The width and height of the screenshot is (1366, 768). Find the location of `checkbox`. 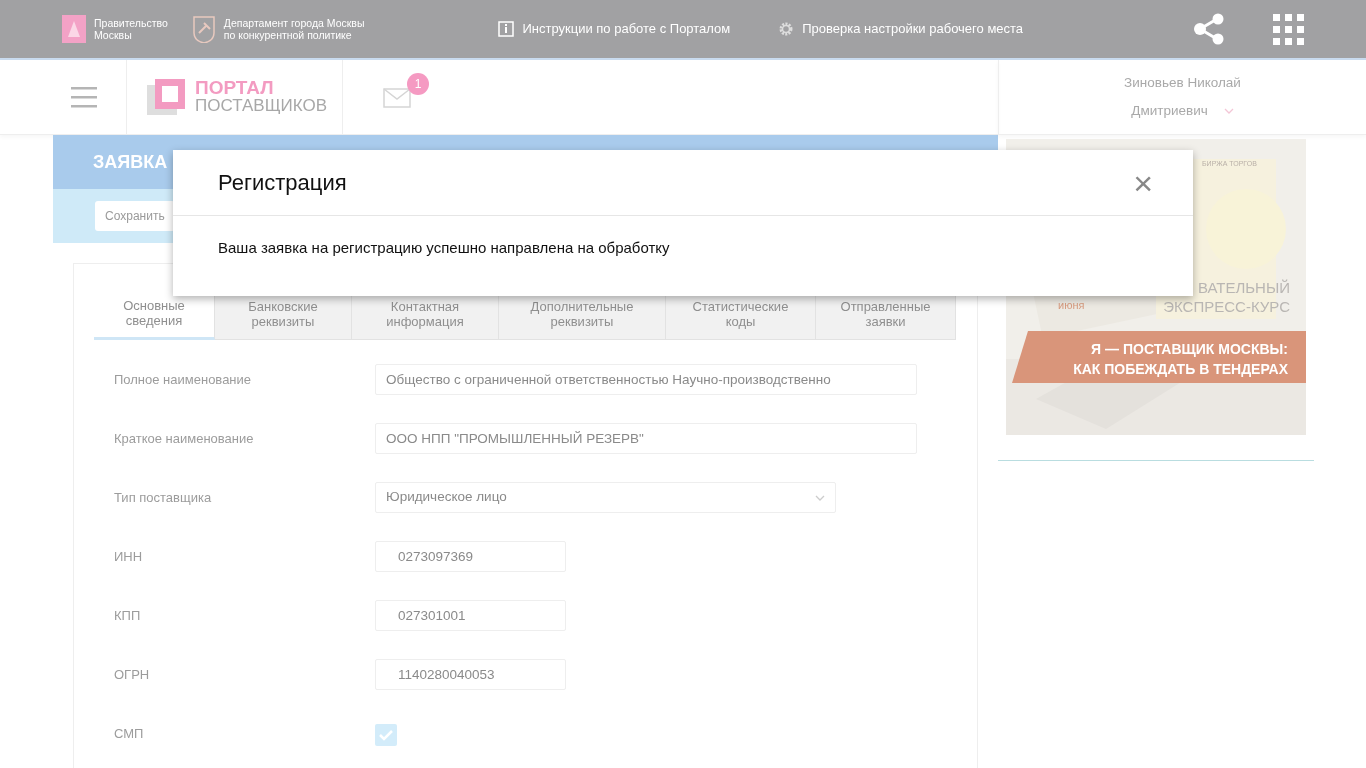

checkbox is located at coordinates (386, 735).